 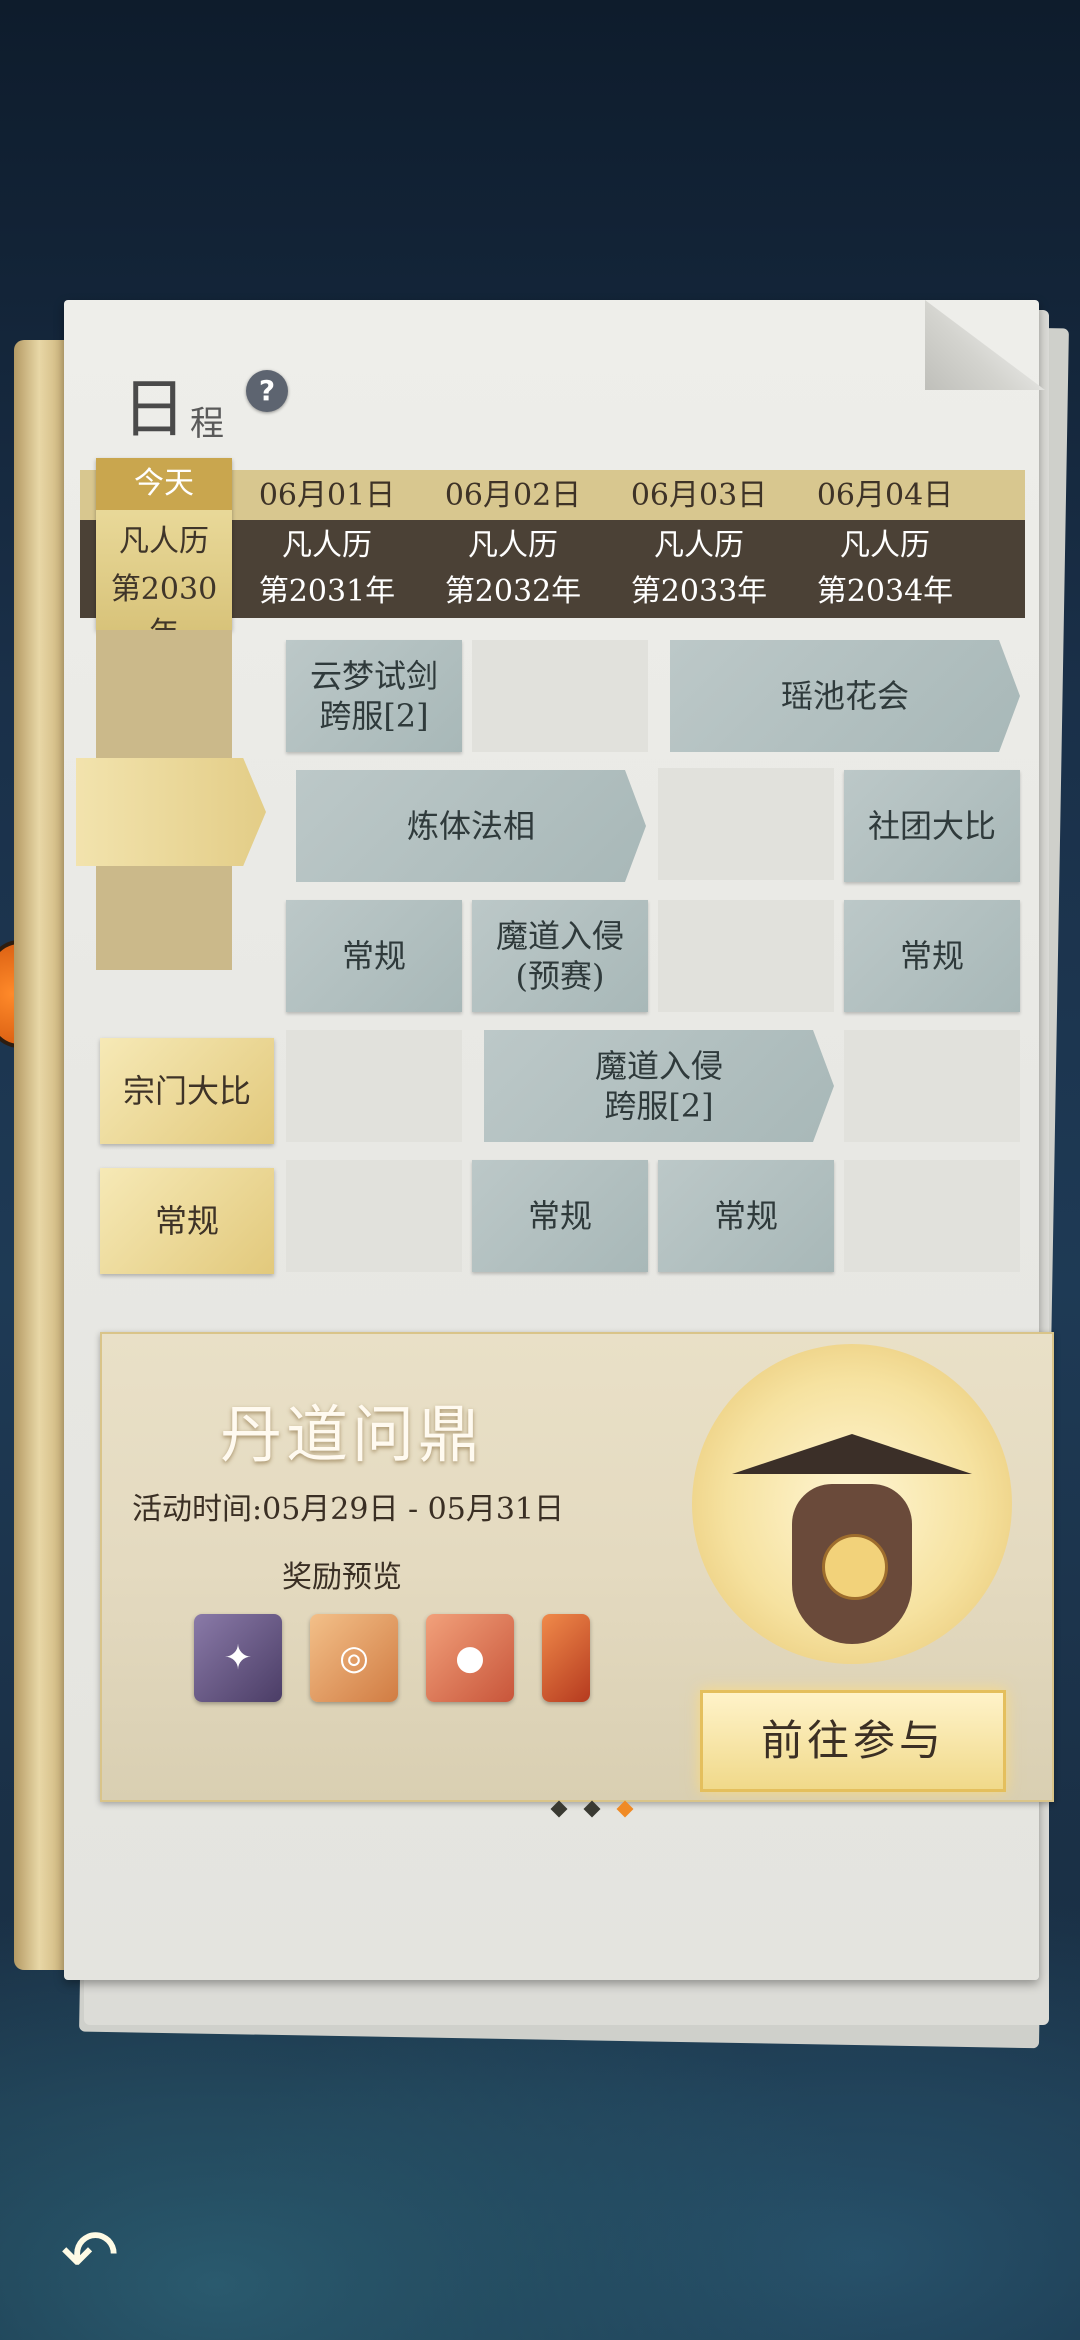 What do you see at coordinates (171, 812) in the screenshot?
I see `today-event-indicator` at bounding box center [171, 812].